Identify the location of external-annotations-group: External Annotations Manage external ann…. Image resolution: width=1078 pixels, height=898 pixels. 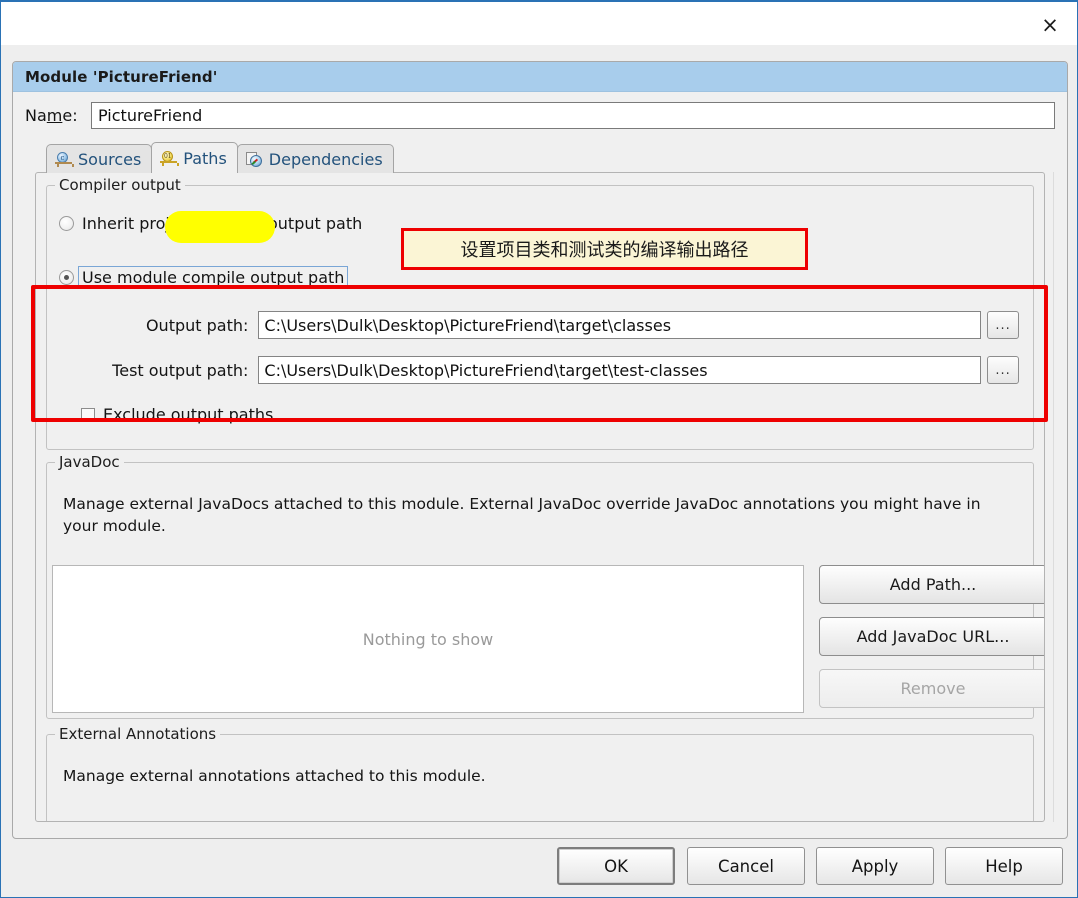
(540, 773).